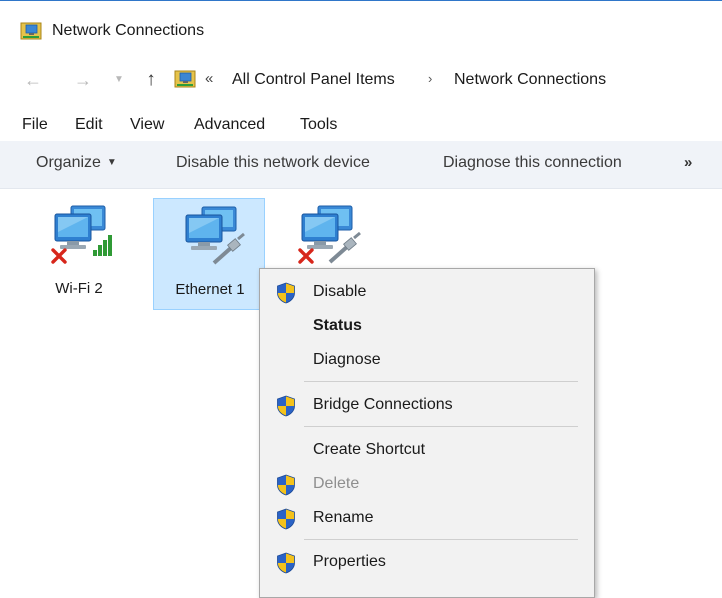 This screenshot has height=598, width=722. I want to click on organize-button: Organize ▼, so click(76, 163).